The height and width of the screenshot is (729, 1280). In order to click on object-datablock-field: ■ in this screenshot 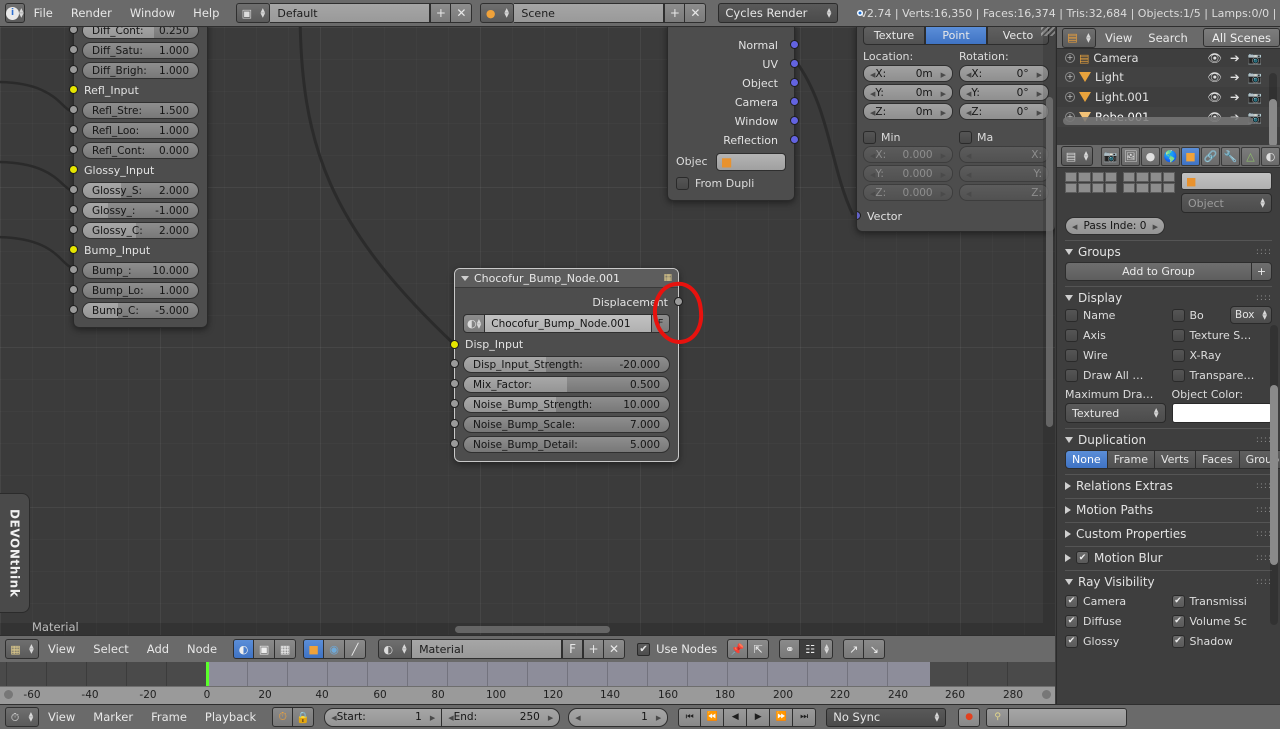, I will do `click(1226, 181)`.